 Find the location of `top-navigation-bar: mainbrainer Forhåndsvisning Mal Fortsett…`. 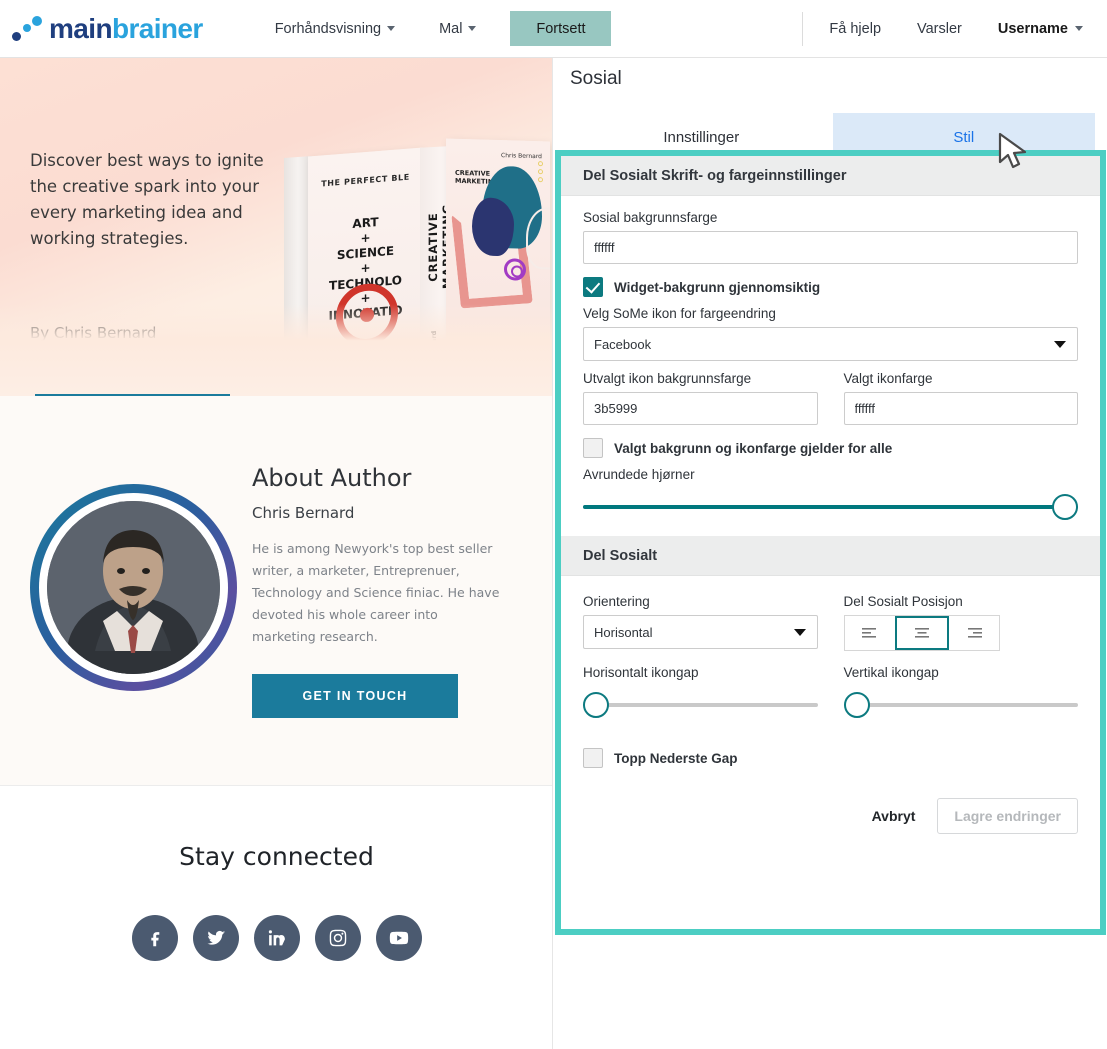

top-navigation-bar: mainbrainer Forhåndsvisning Mal Fortsett… is located at coordinates (553, 29).